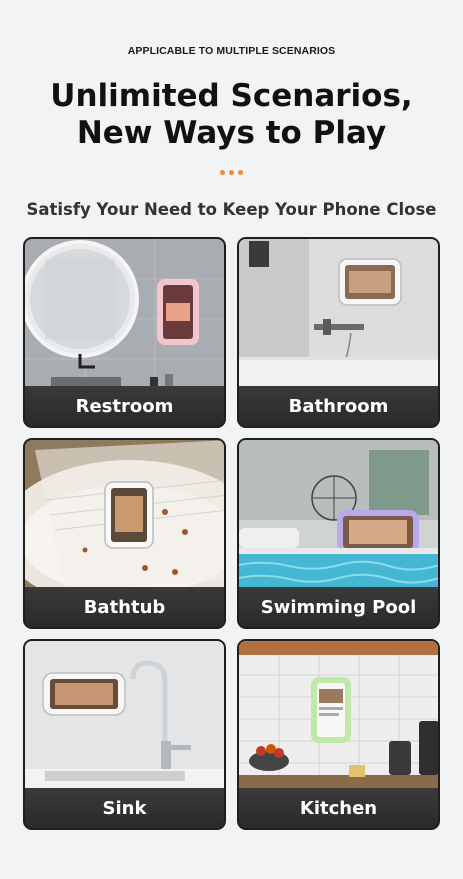  I want to click on label-bar: Sink, so click(124, 808).